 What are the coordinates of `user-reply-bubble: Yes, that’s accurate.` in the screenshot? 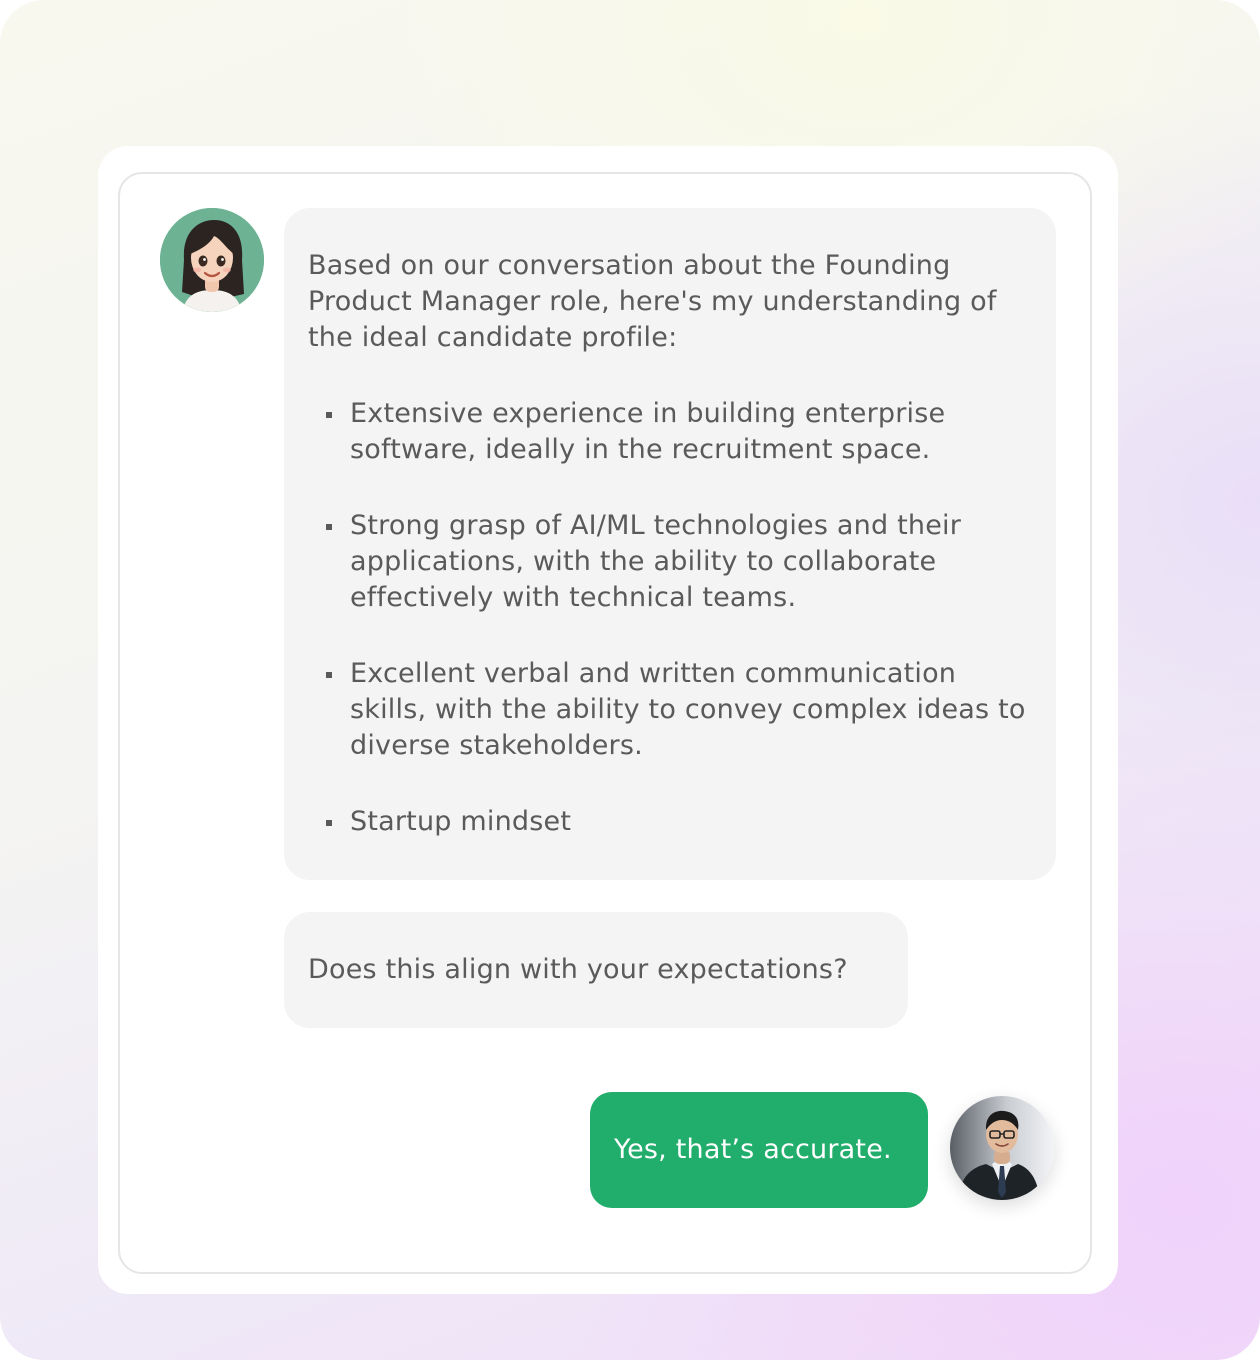 It's located at (759, 1150).